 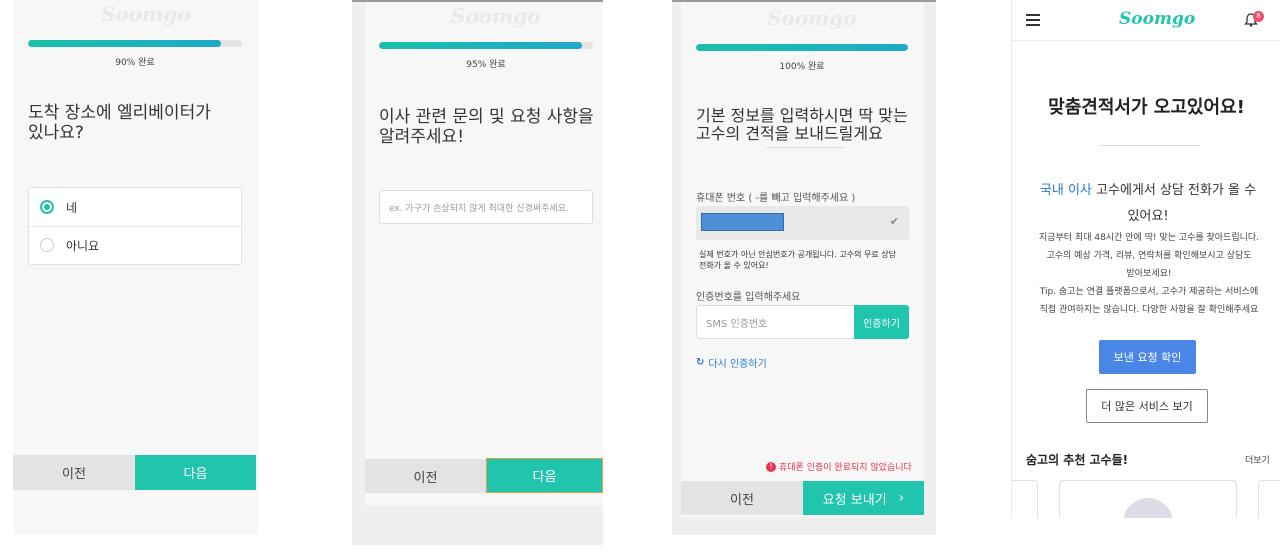 What do you see at coordinates (119, 123) in the screenshot?
I see `question-title: 도착 장소에 엘리베이터가 있나요?` at bounding box center [119, 123].